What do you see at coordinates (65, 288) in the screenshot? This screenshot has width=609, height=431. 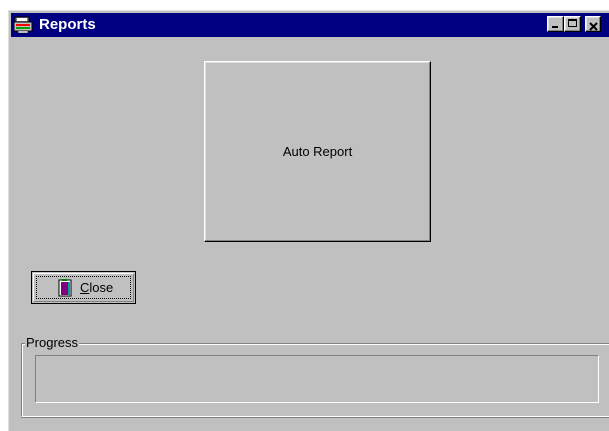 I see `exit-door-icon` at bounding box center [65, 288].